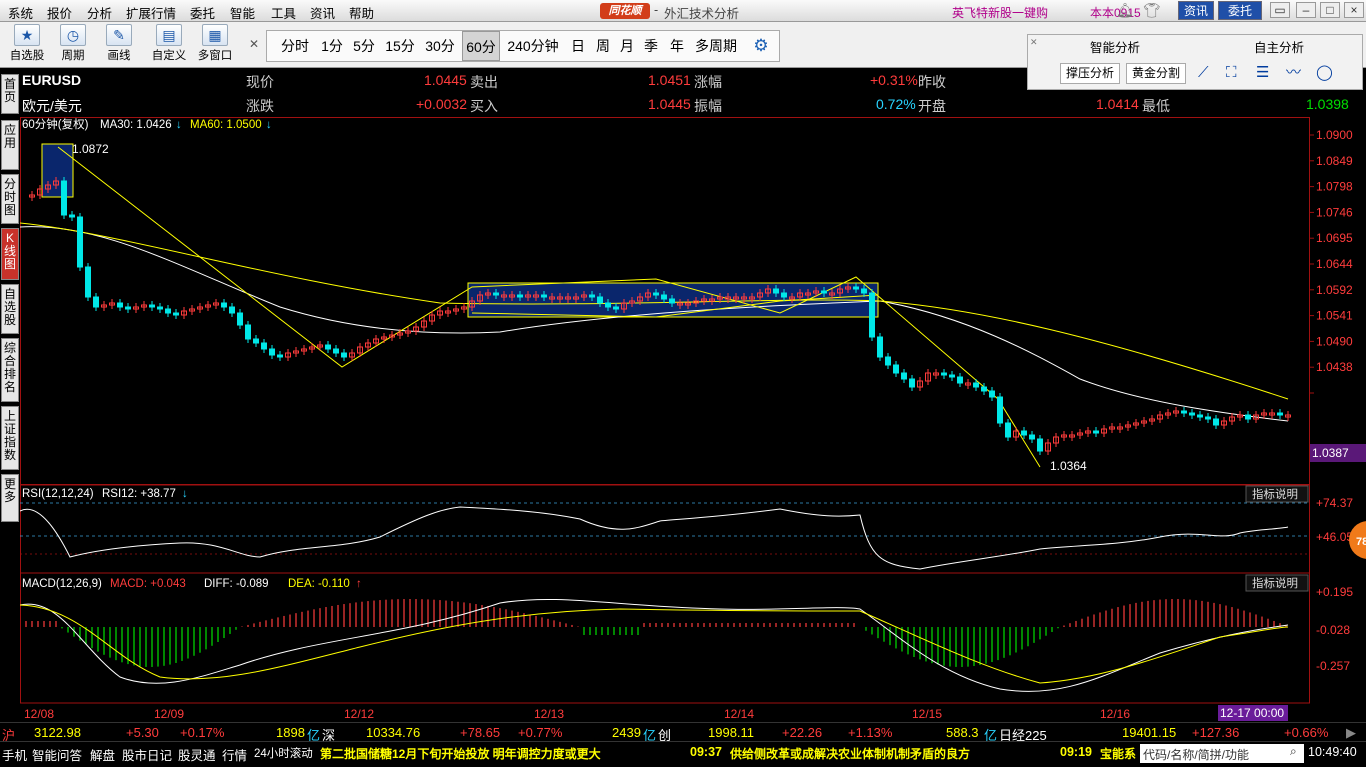 The height and width of the screenshot is (767, 1366). I want to click on period-tool: ◷ 周期, so click(73, 43).